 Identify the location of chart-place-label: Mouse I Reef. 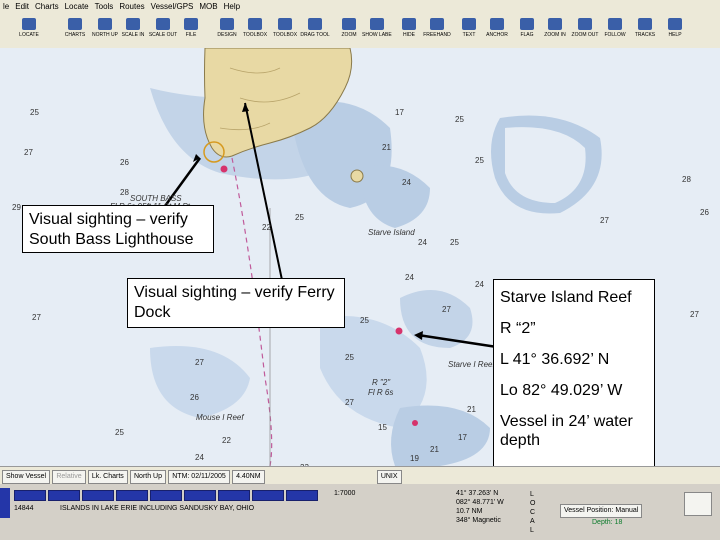
(220, 417).